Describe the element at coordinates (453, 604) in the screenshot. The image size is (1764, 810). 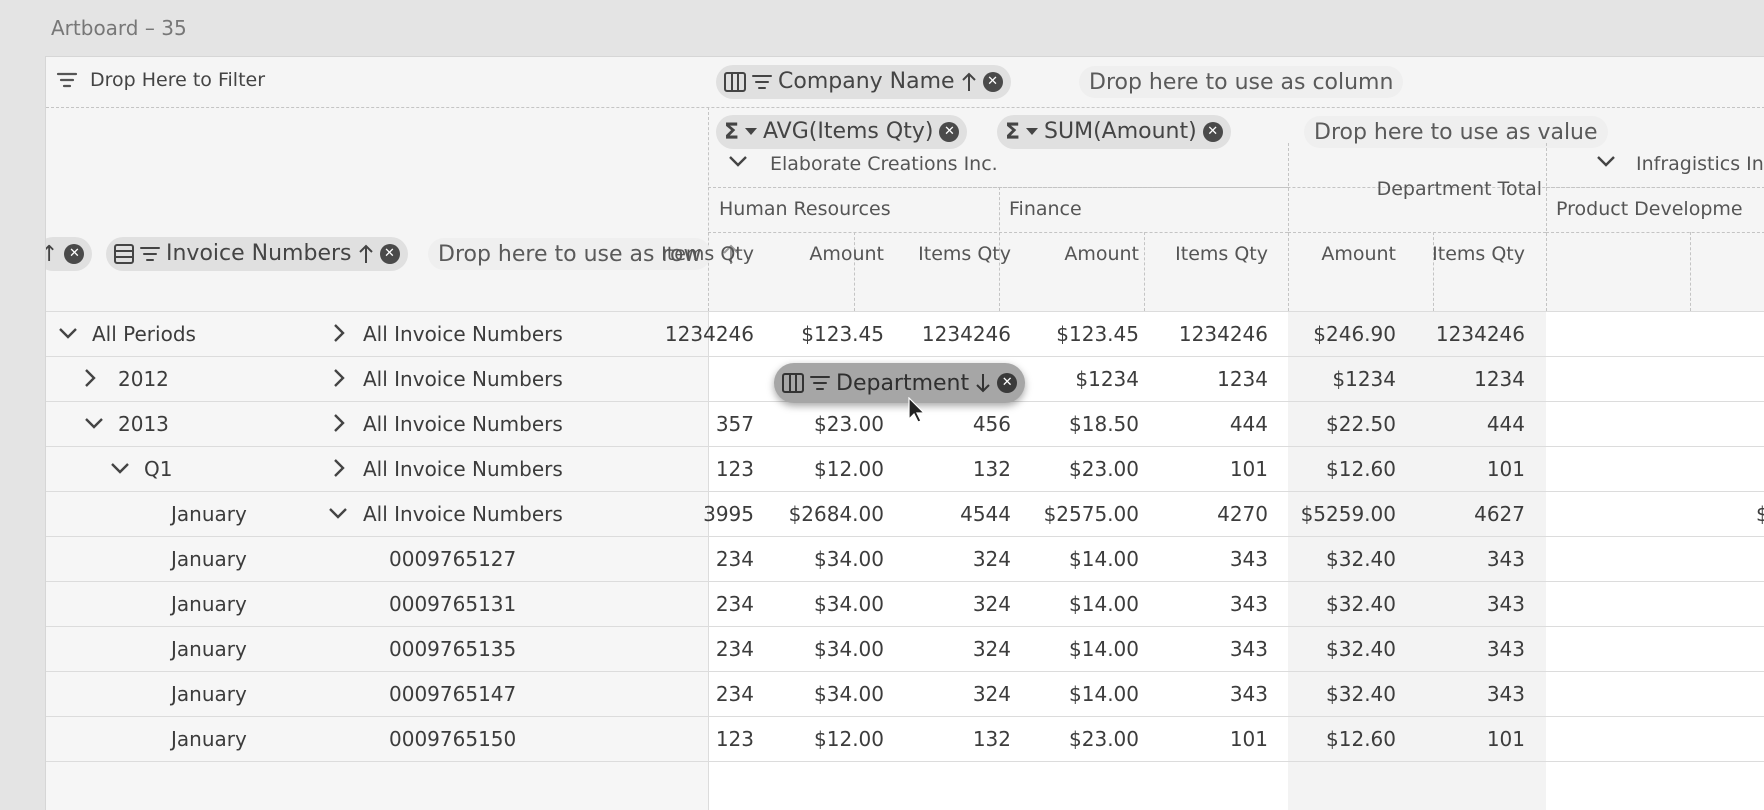
I see `invoice-cell: 0009765131` at that location.